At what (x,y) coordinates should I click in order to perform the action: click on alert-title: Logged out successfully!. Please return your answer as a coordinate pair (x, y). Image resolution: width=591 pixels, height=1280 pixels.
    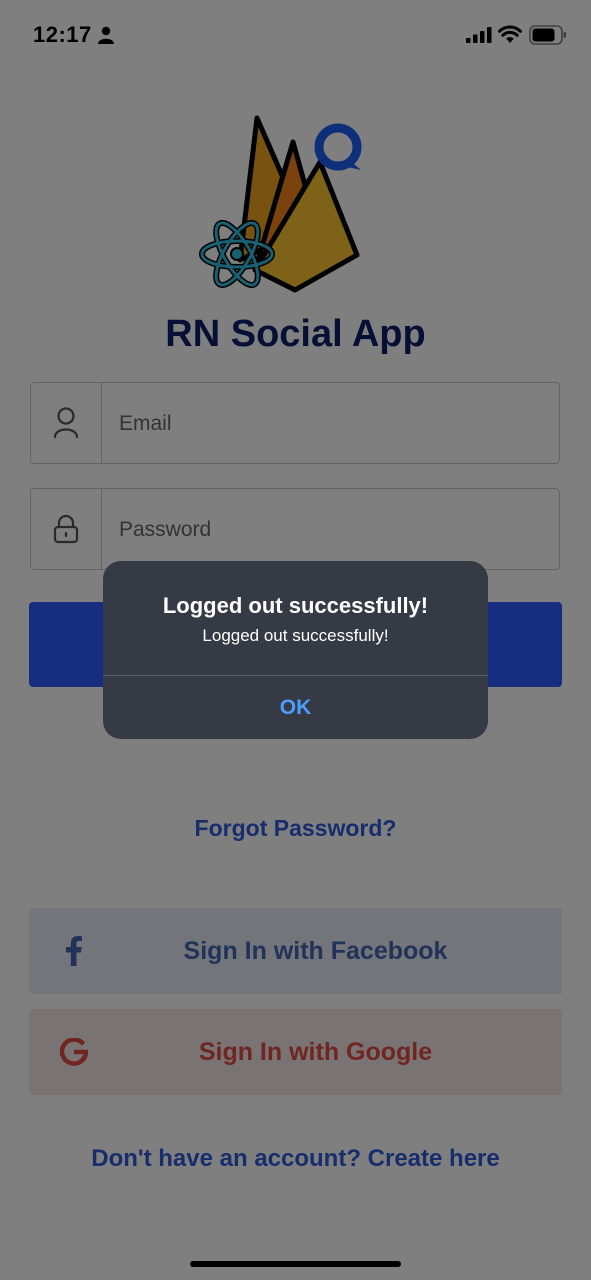
    Looking at the image, I should click on (295, 605).